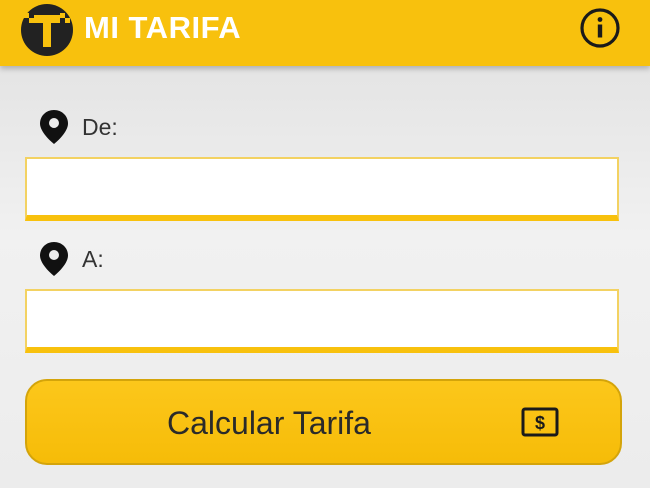  What do you see at coordinates (269, 423) in the screenshot?
I see `calculate-fare-label: Calcular Tarifa` at bounding box center [269, 423].